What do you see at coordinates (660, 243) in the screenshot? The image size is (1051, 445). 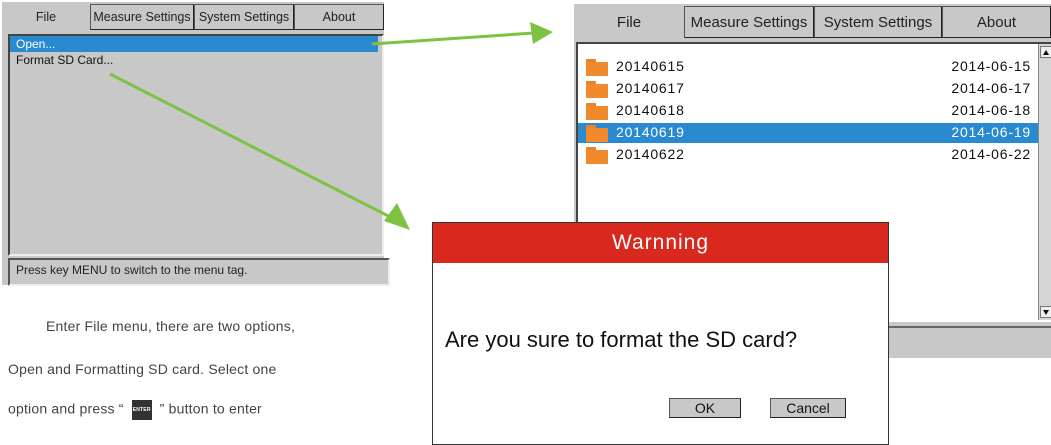 I see `dialog-title: Warnning` at bounding box center [660, 243].